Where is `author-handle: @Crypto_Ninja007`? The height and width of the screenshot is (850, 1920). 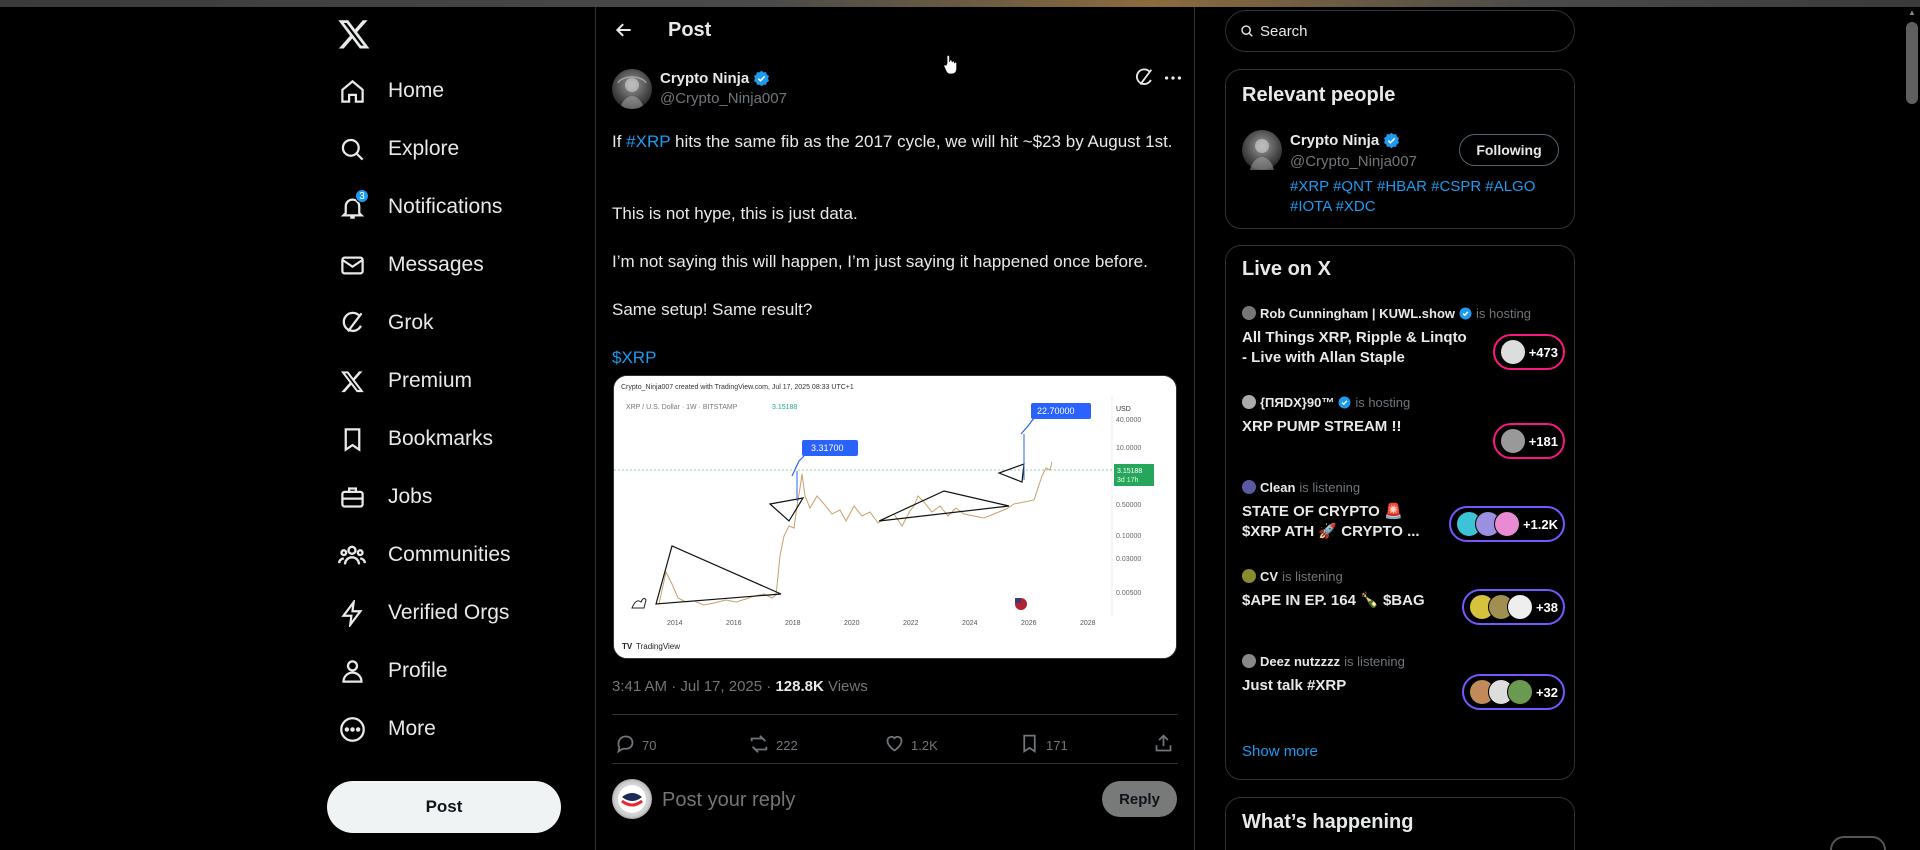 author-handle: @Crypto_Ninja007 is located at coordinates (723, 98).